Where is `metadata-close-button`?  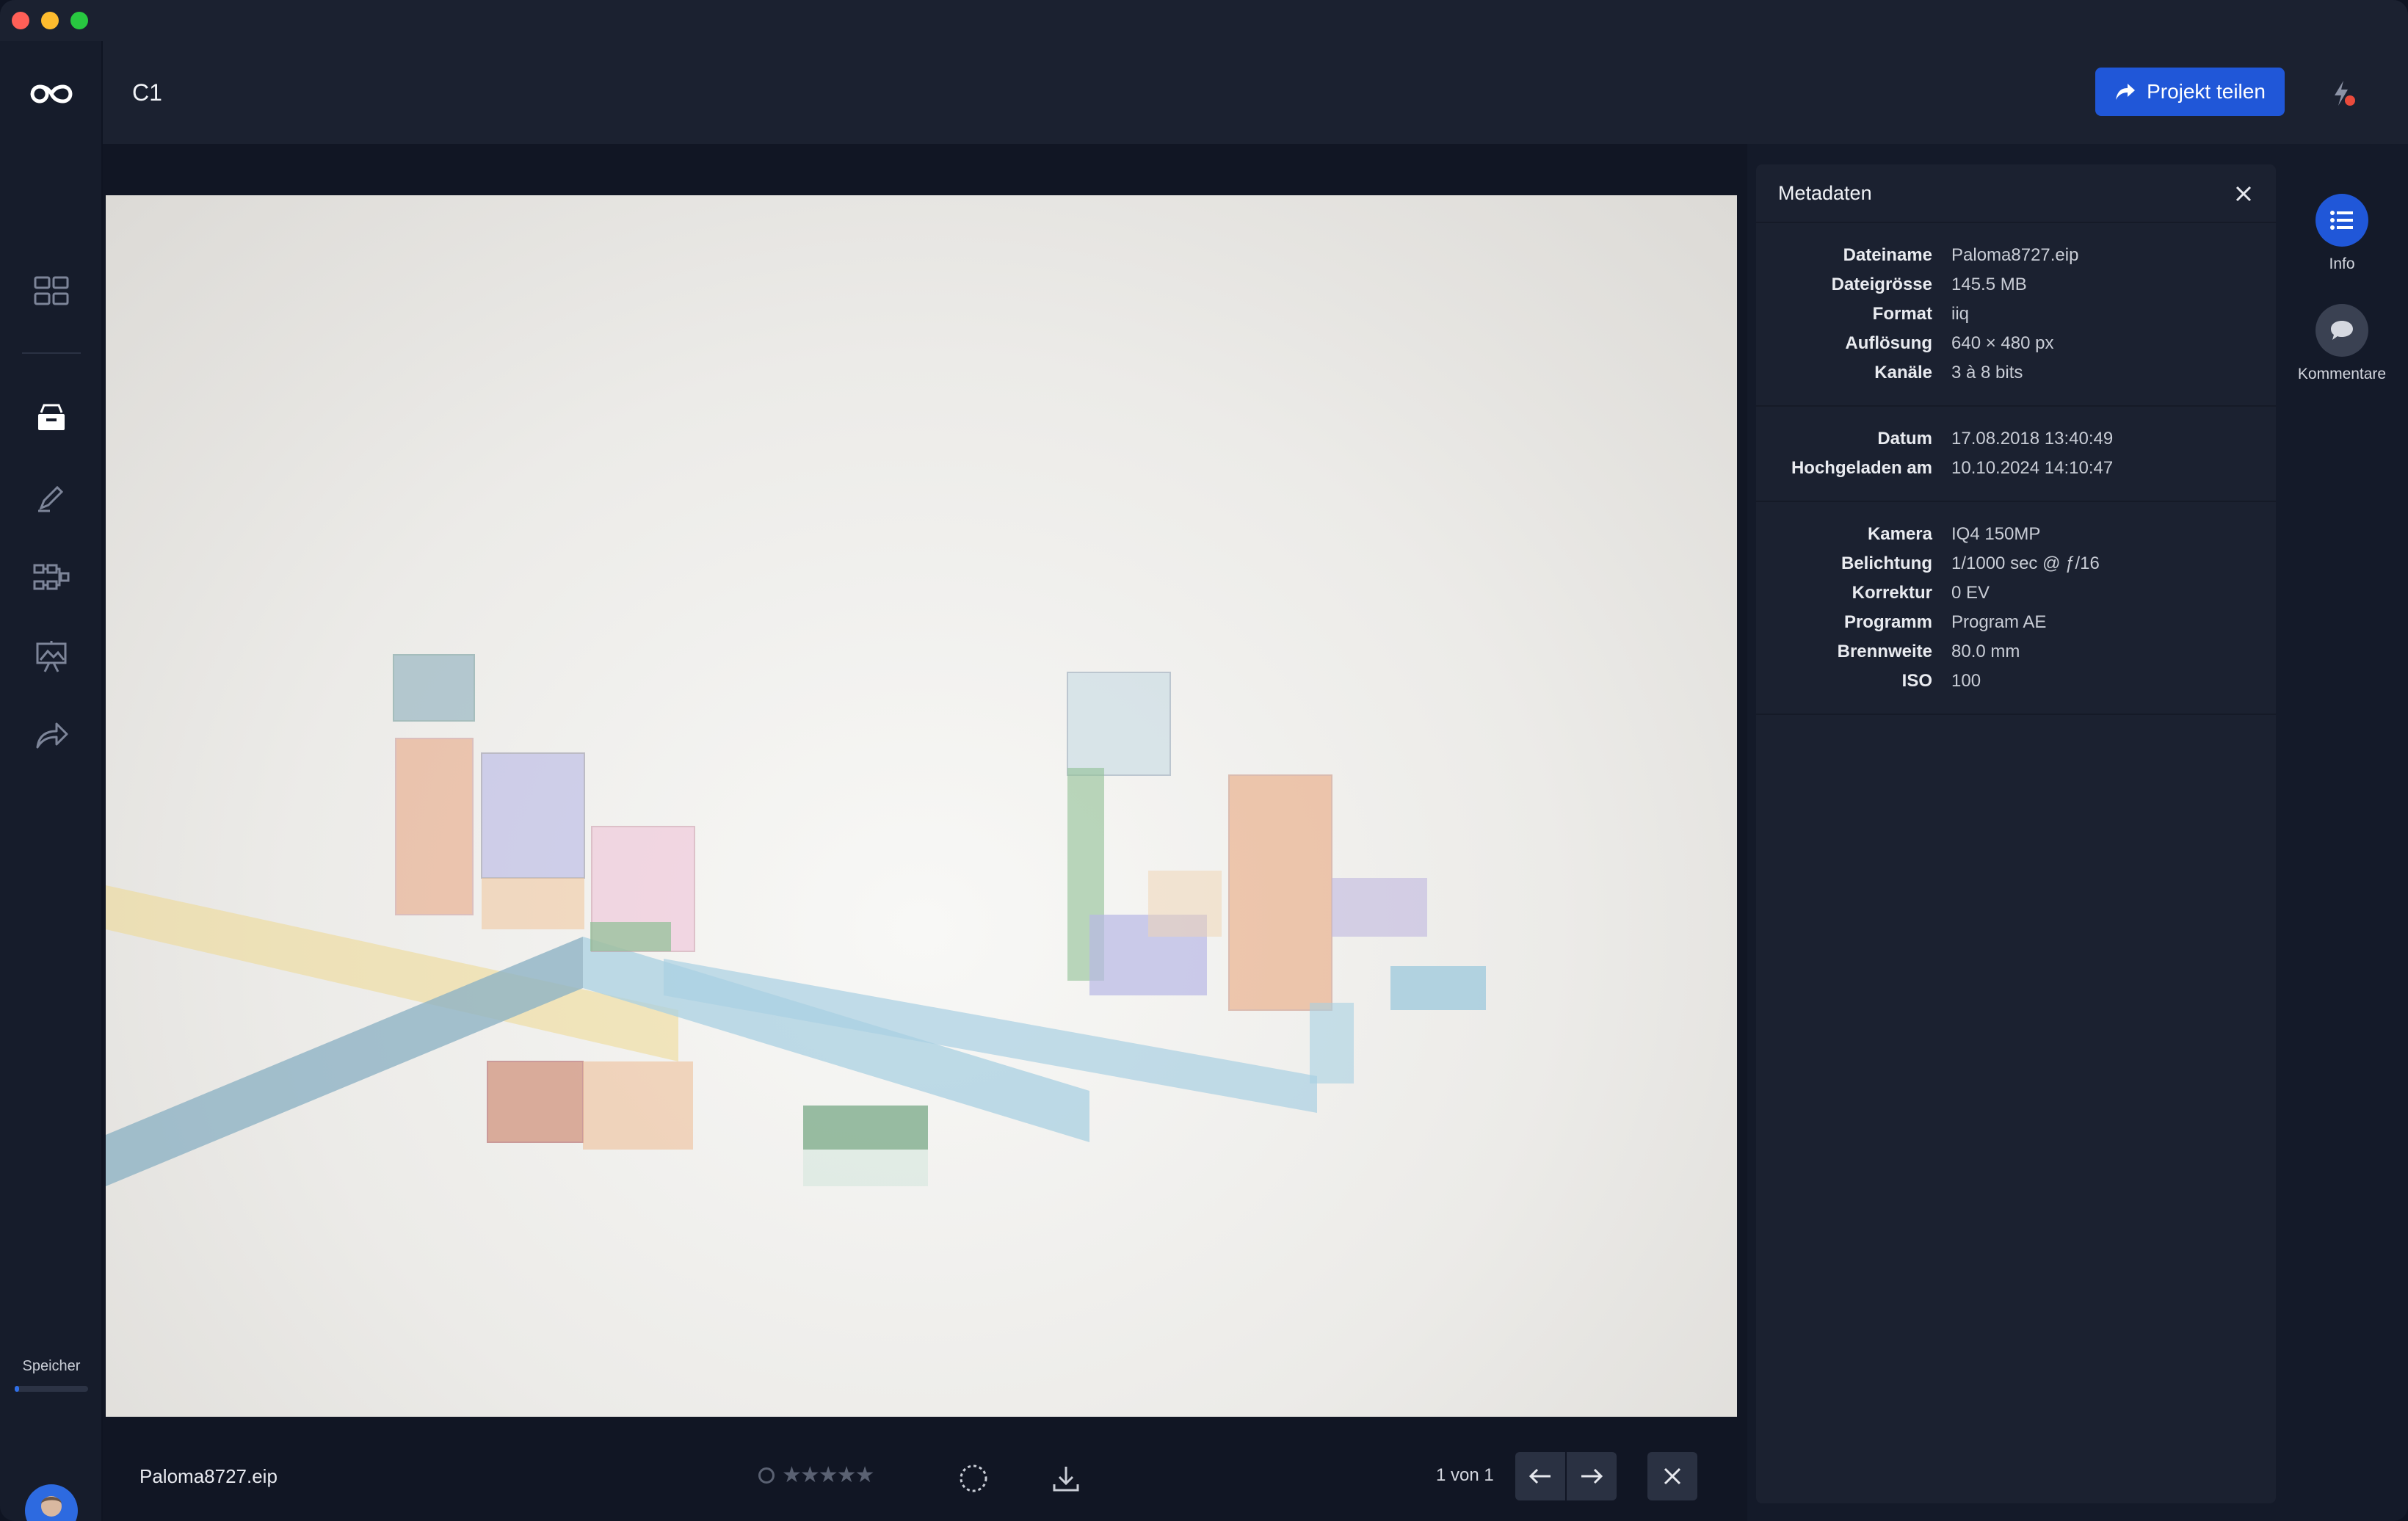 metadata-close-button is located at coordinates (2243, 194).